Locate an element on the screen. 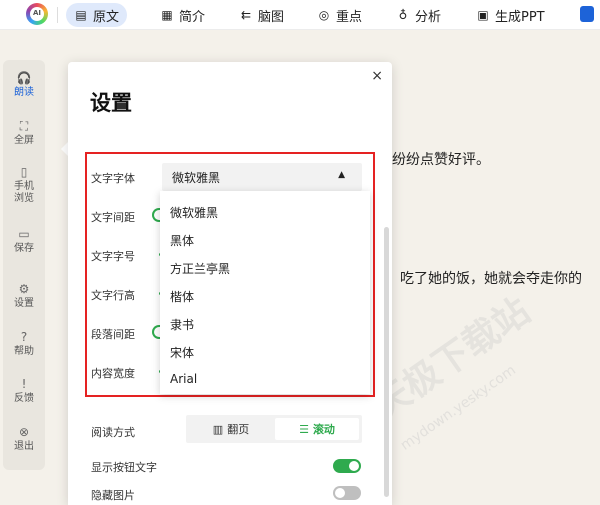  save-icon: ▭ is located at coordinates (24, 234).